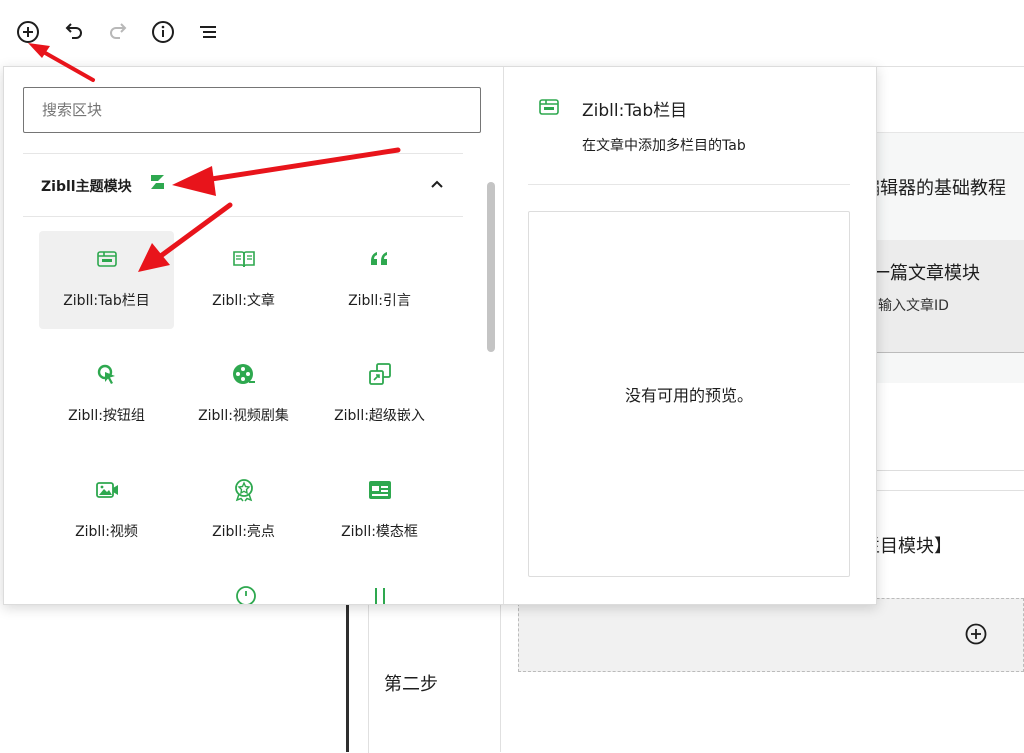  I want to click on block-item-video: Zibll:视频, so click(106, 511).